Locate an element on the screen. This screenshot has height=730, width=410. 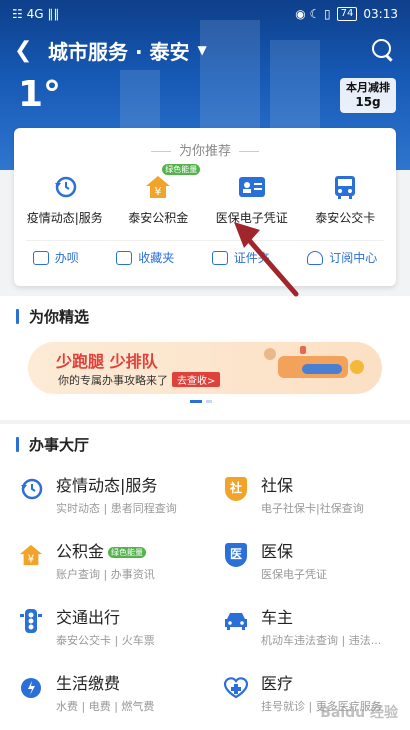
banner-button: 去查收> is located at coordinates (196, 379).